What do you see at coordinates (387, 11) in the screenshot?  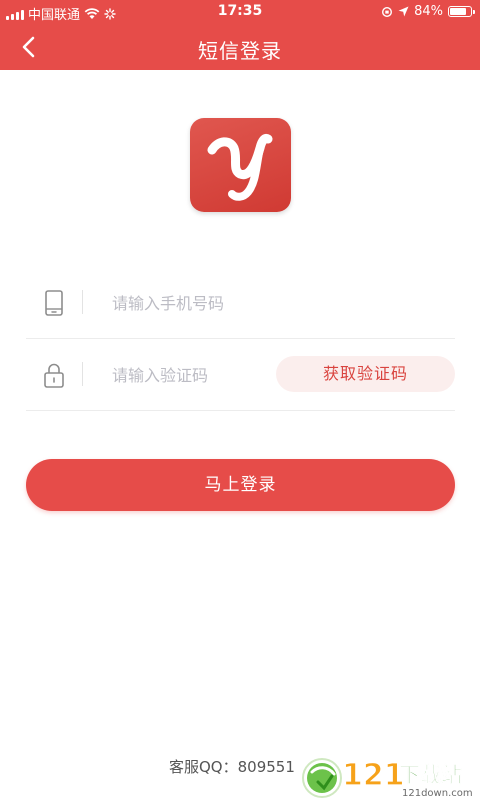 I see `orientation-lock-icon` at bounding box center [387, 11].